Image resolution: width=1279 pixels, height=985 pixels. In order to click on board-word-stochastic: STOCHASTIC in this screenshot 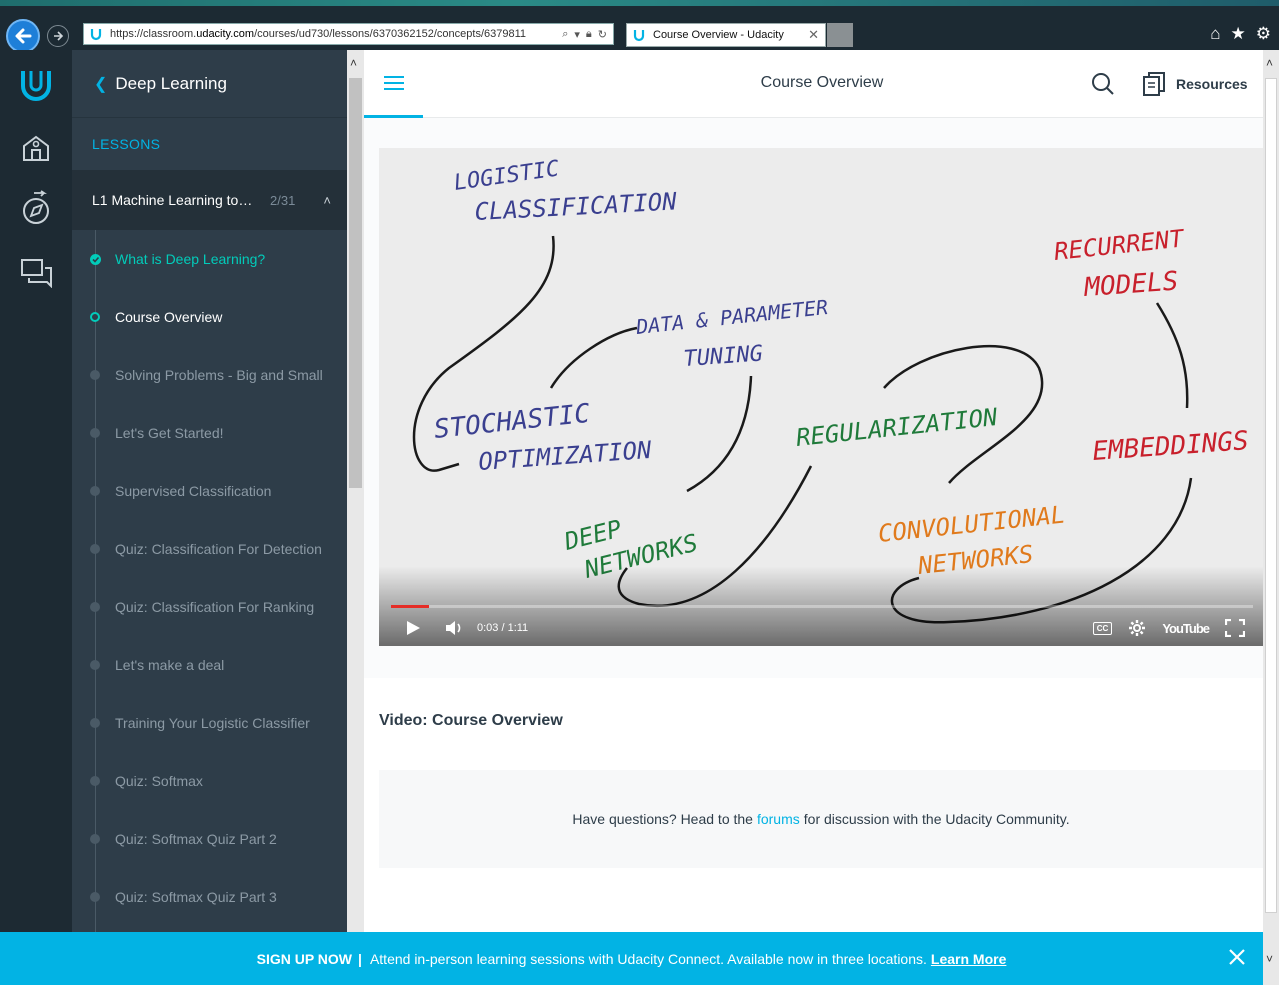, I will do `click(512, 422)`.